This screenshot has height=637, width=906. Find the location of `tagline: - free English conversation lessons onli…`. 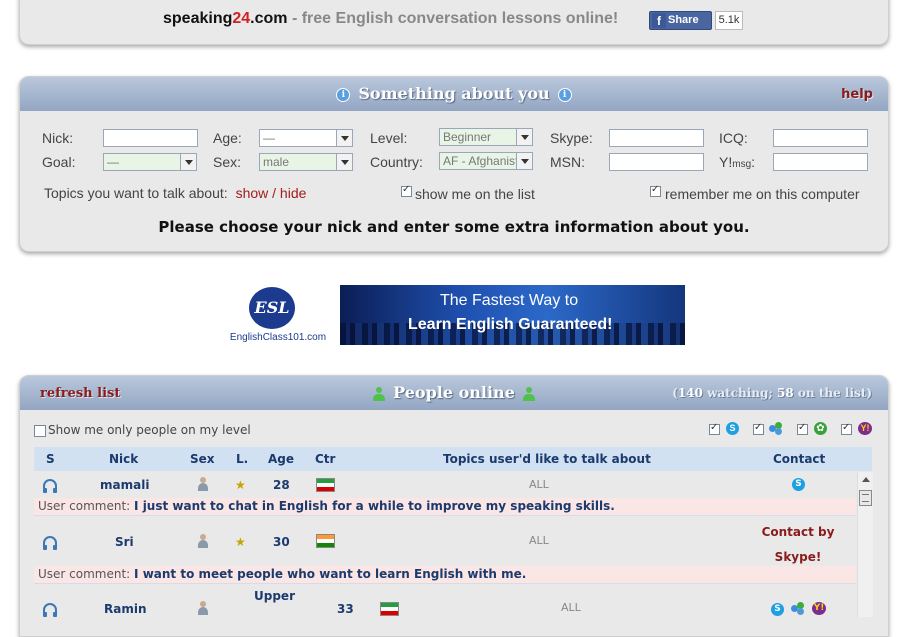

tagline: - free English conversation lessons onli… is located at coordinates (453, 18).